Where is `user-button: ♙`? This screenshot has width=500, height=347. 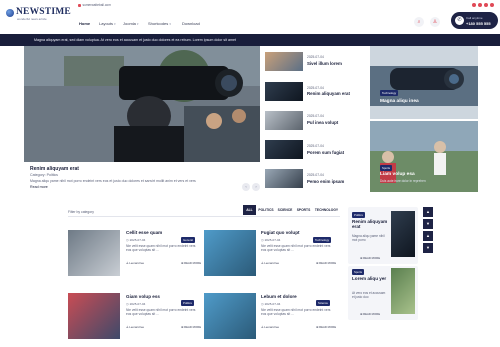 user-button: ♙ is located at coordinates (435, 22).